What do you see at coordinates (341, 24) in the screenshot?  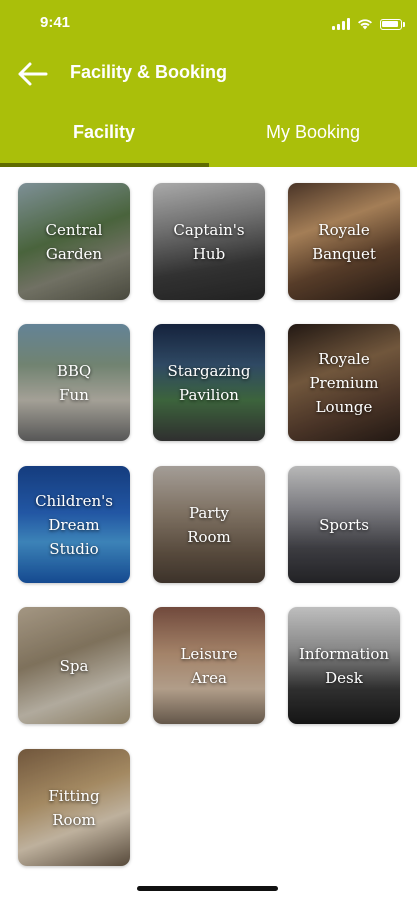 I see `cellular-signal-icon` at bounding box center [341, 24].